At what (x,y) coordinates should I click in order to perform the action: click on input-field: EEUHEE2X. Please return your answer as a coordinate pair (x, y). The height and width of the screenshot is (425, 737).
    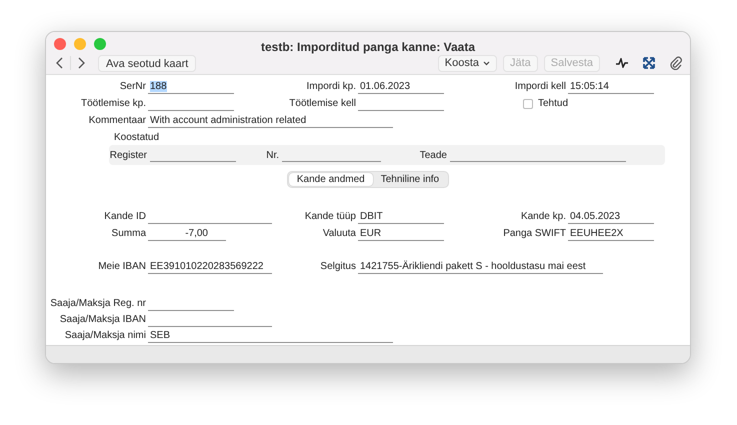
    Looking at the image, I should click on (611, 234).